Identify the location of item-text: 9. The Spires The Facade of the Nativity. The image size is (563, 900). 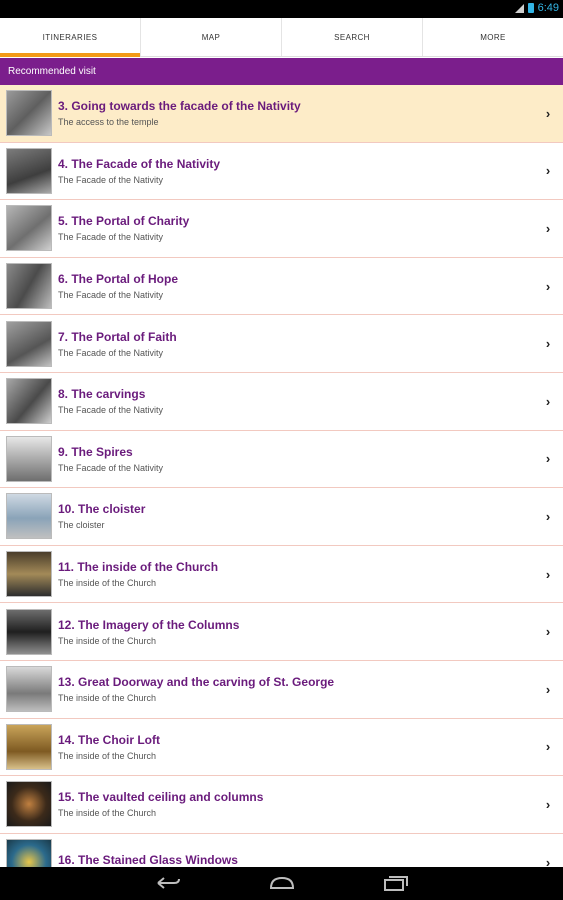
(299, 459).